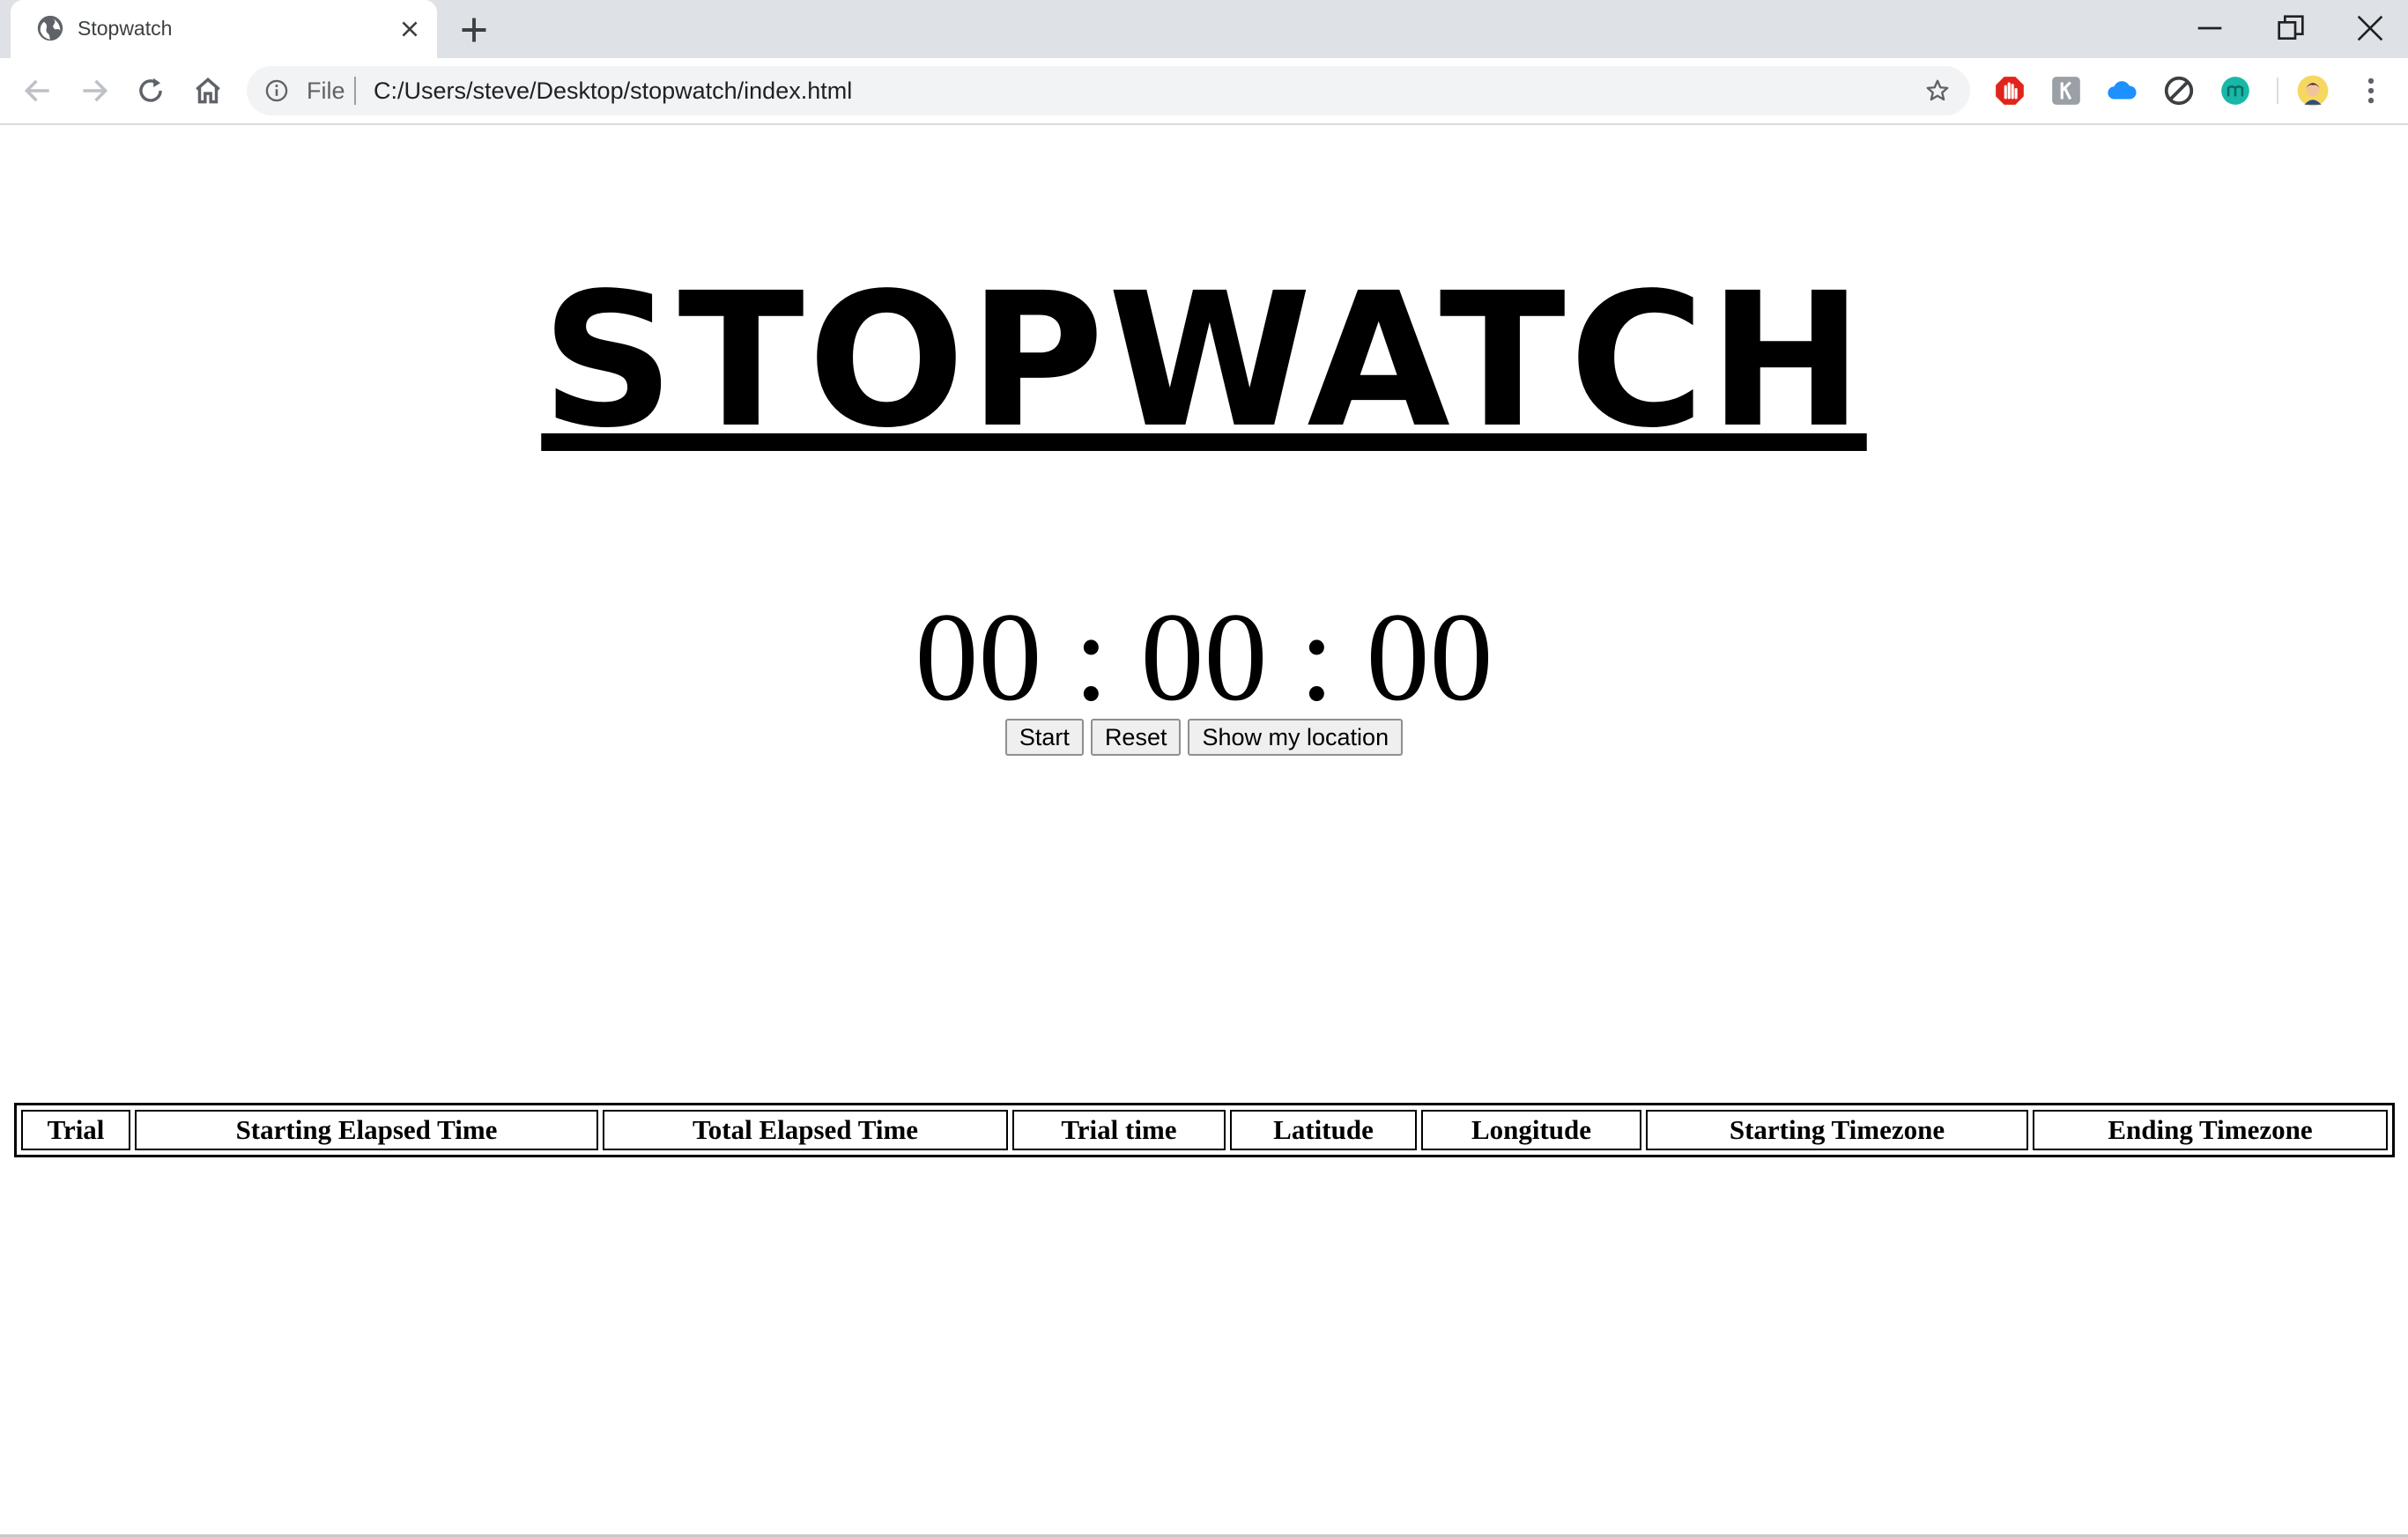 Image resolution: width=2408 pixels, height=1537 pixels. I want to click on globe-icon, so click(50, 28).